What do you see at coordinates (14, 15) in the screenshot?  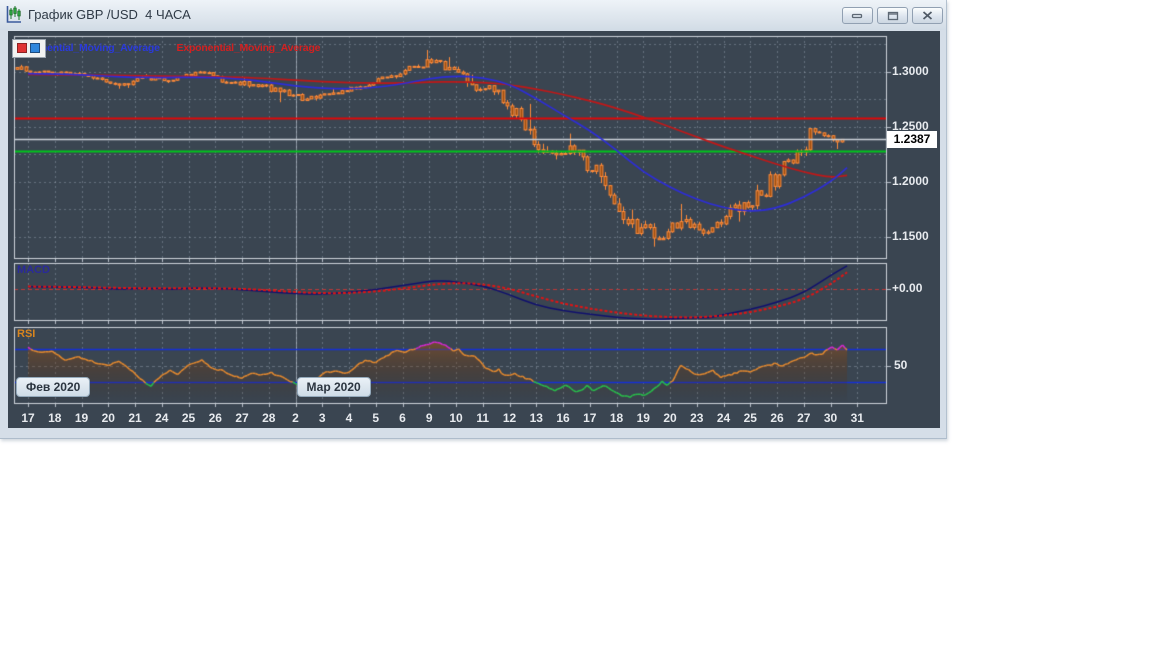 I see `candlestick-chart-icon` at bounding box center [14, 15].